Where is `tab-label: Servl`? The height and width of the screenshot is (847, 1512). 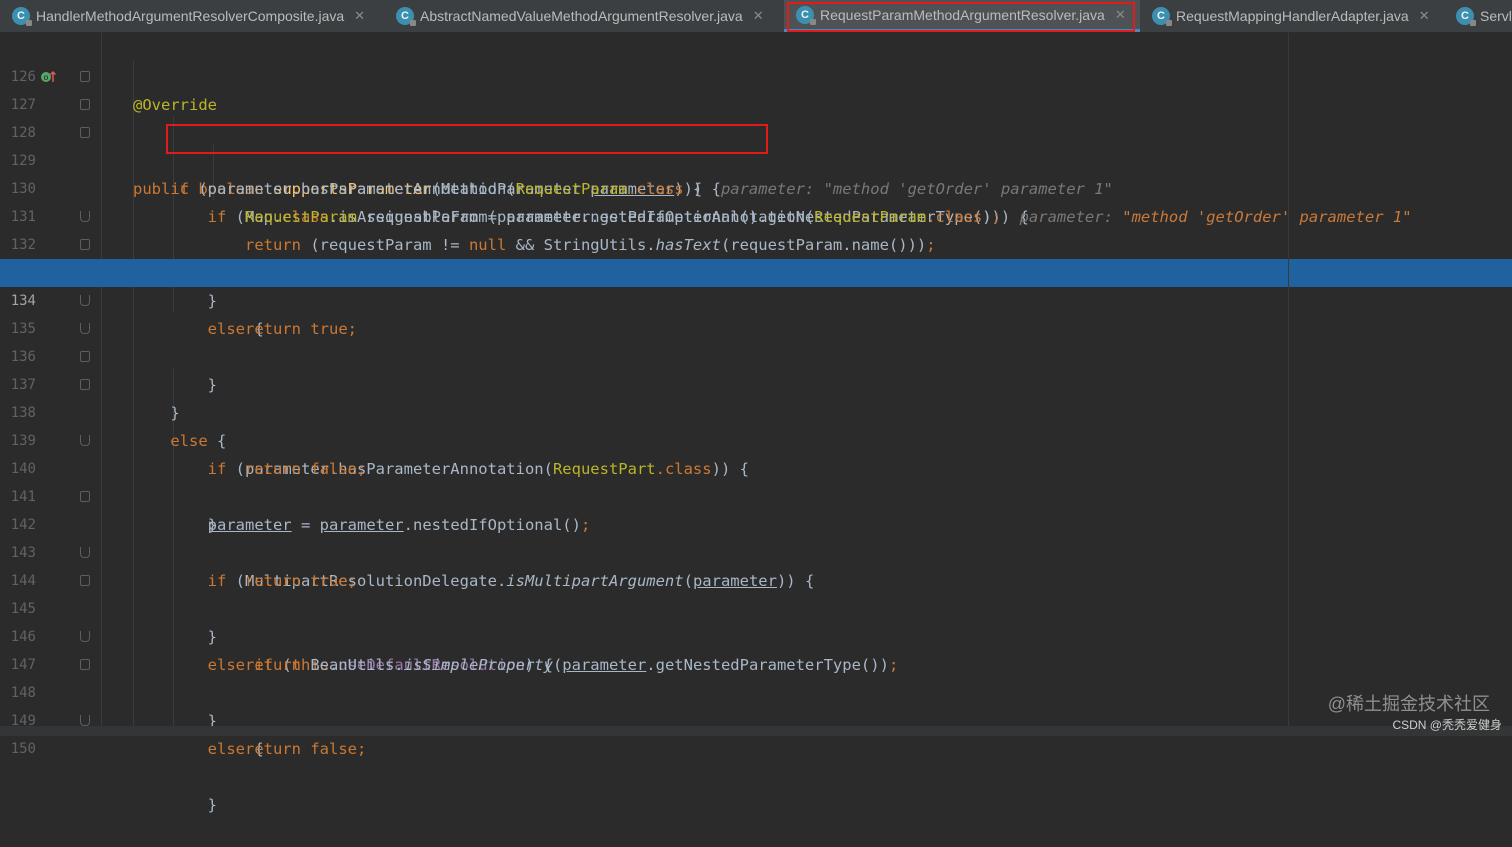
tab-label: Servl is located at coordinates (1496, 16).